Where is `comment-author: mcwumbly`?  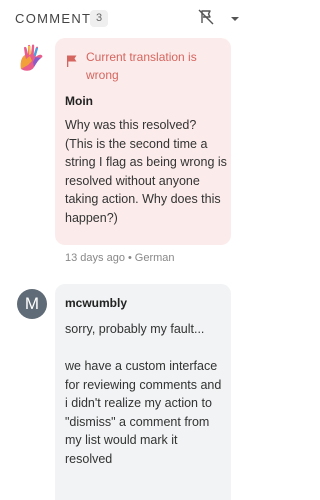 comment-author: mcwumbly is located at coordinates (96, 303).